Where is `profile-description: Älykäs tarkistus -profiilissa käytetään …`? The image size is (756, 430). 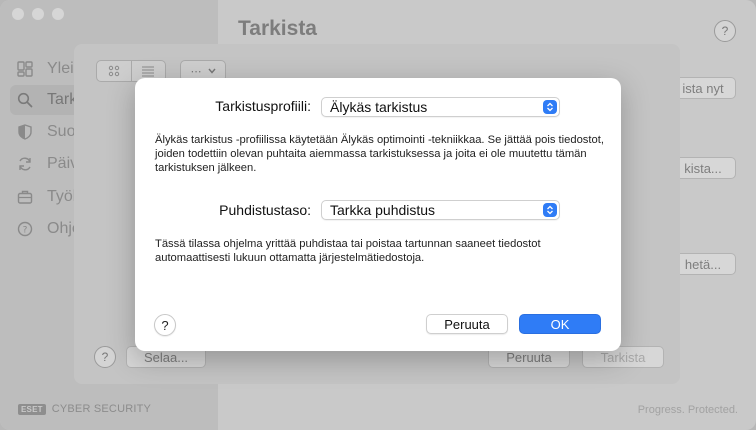
profile-description: Älykäs tarkistus -profiilissa käytetään … is located at coordinates (379, 154).